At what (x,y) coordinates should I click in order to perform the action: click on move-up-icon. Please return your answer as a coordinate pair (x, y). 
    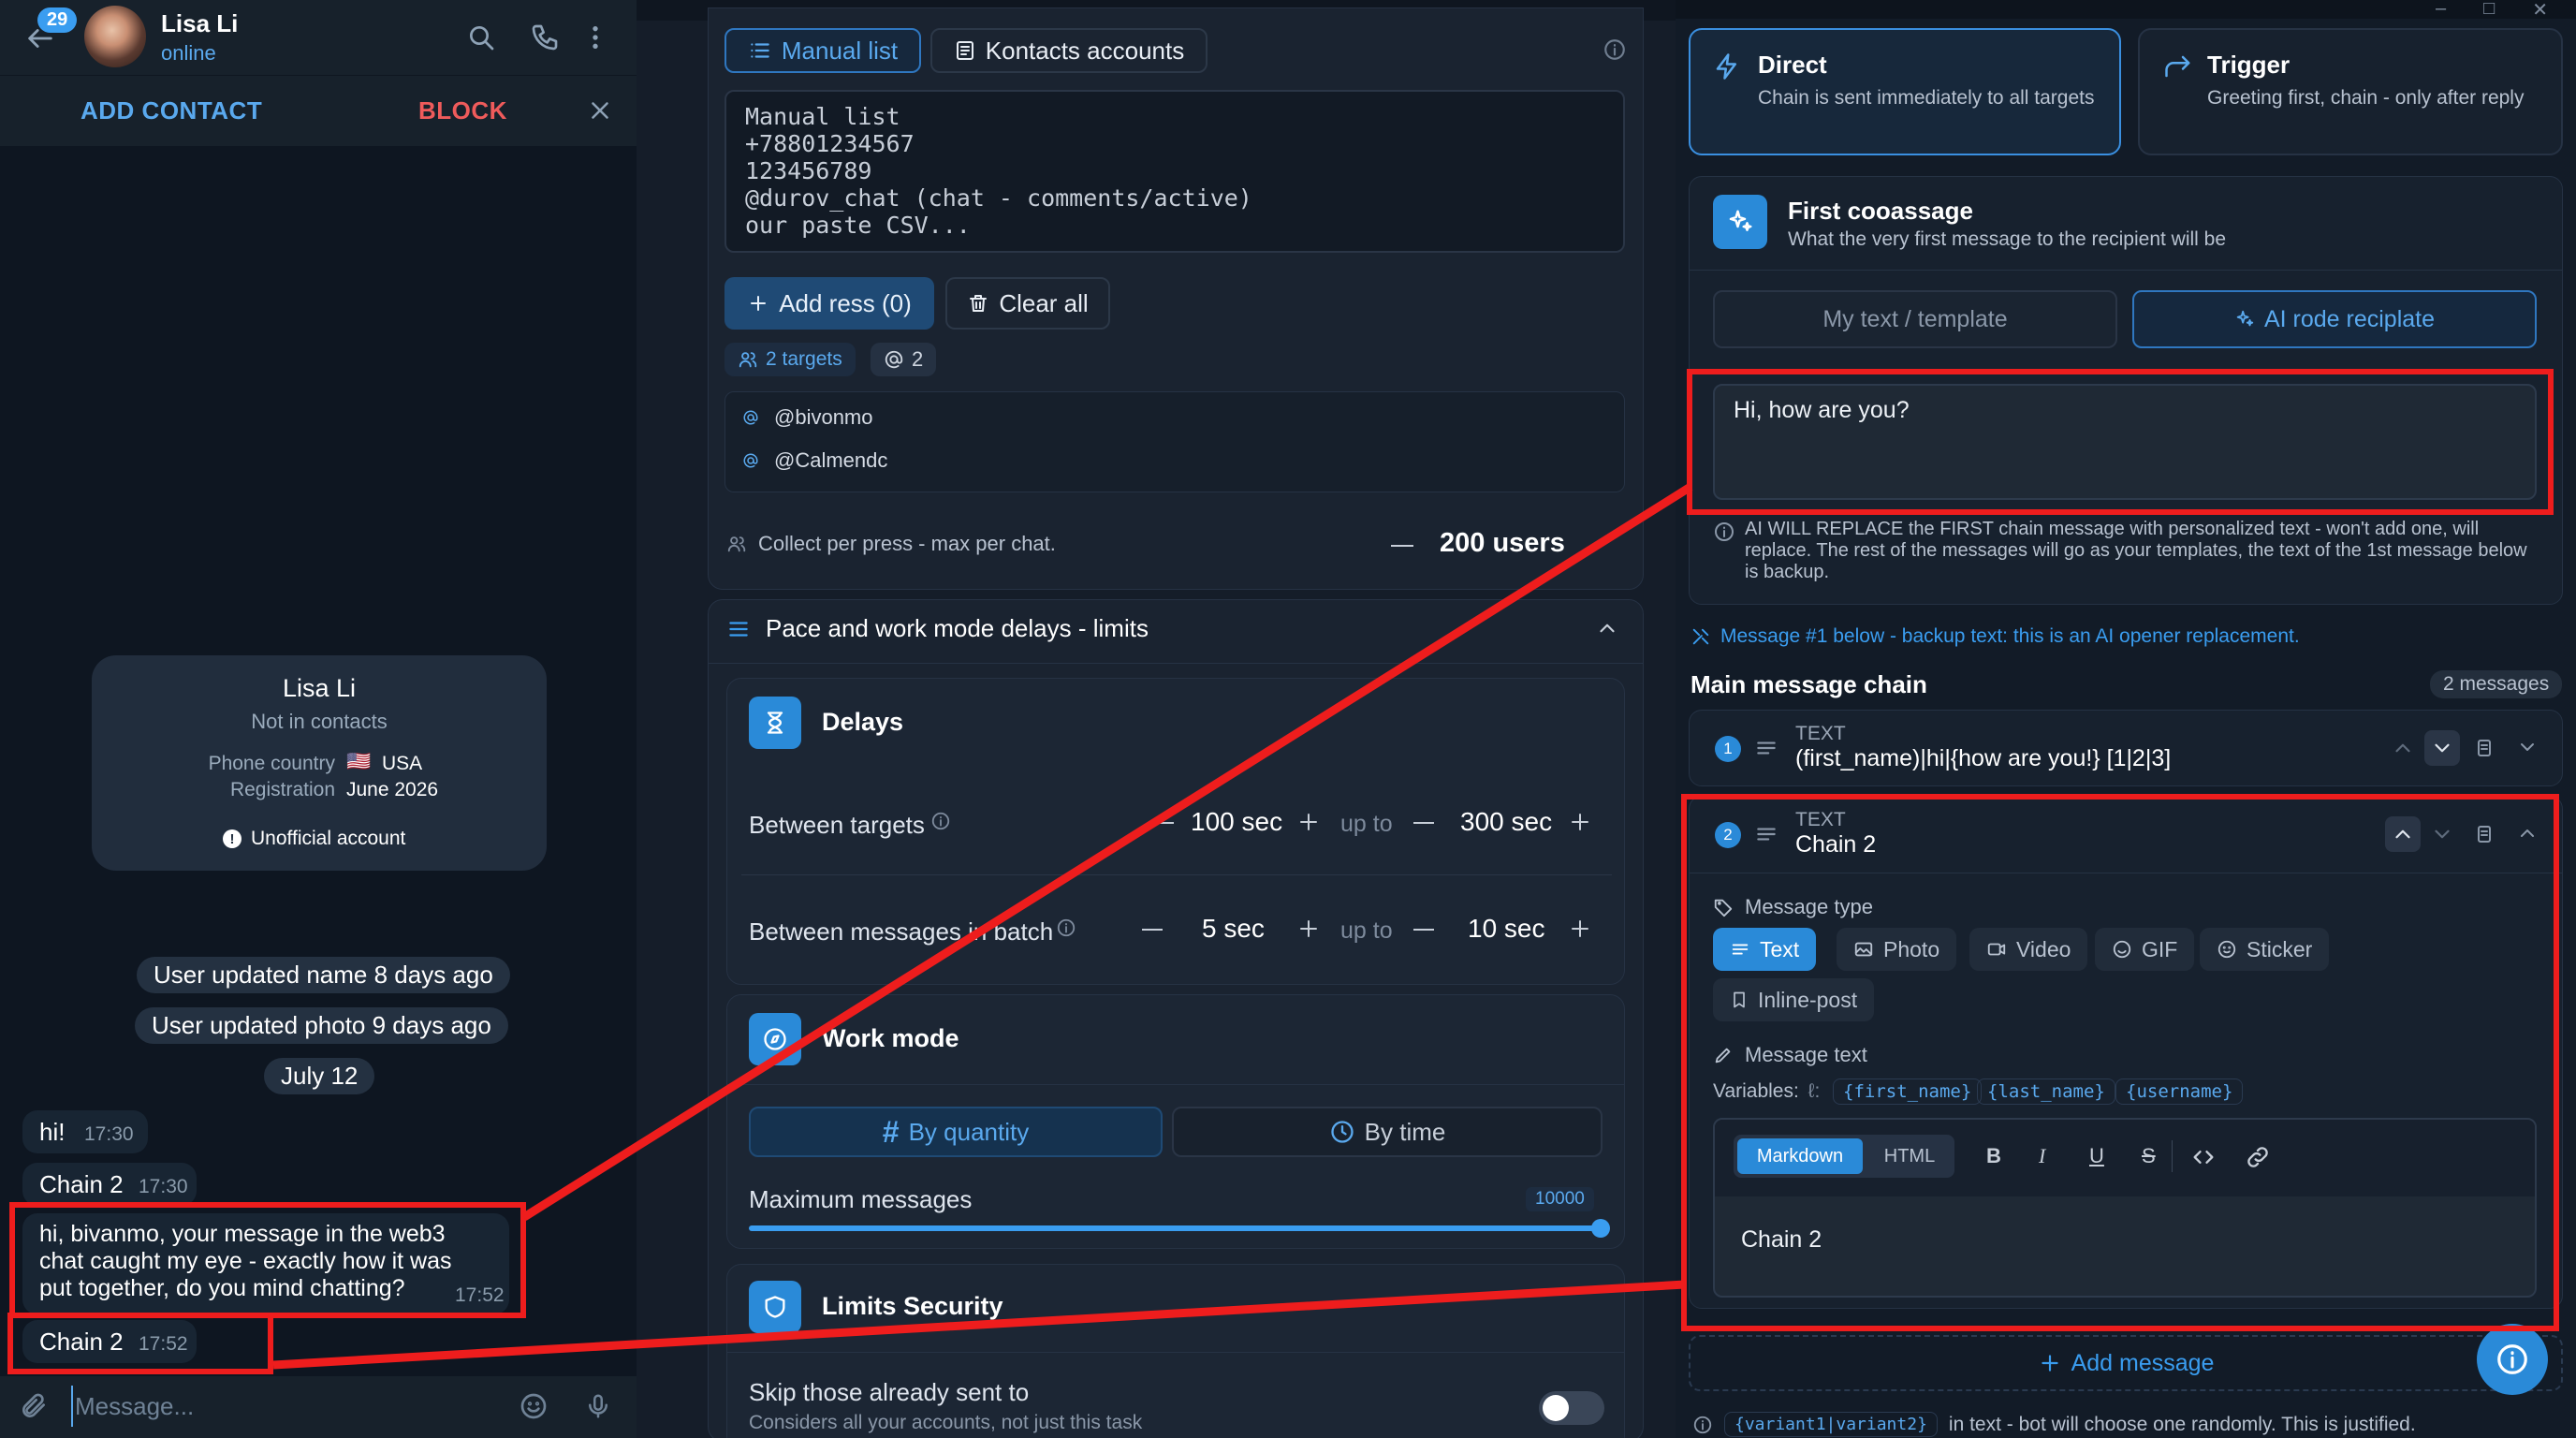
    Looking at the image, I should click on (2403, 748).